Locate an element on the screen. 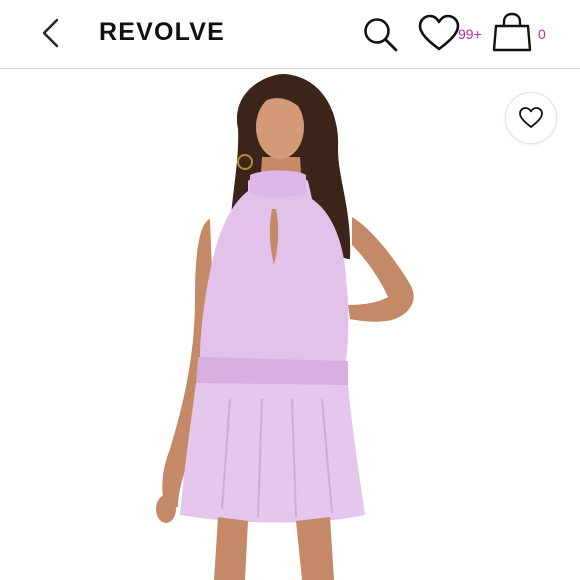 This screenshot has height=580, width=580. wishlist-count-badge: 99+ is located at coordinates (470, 34).